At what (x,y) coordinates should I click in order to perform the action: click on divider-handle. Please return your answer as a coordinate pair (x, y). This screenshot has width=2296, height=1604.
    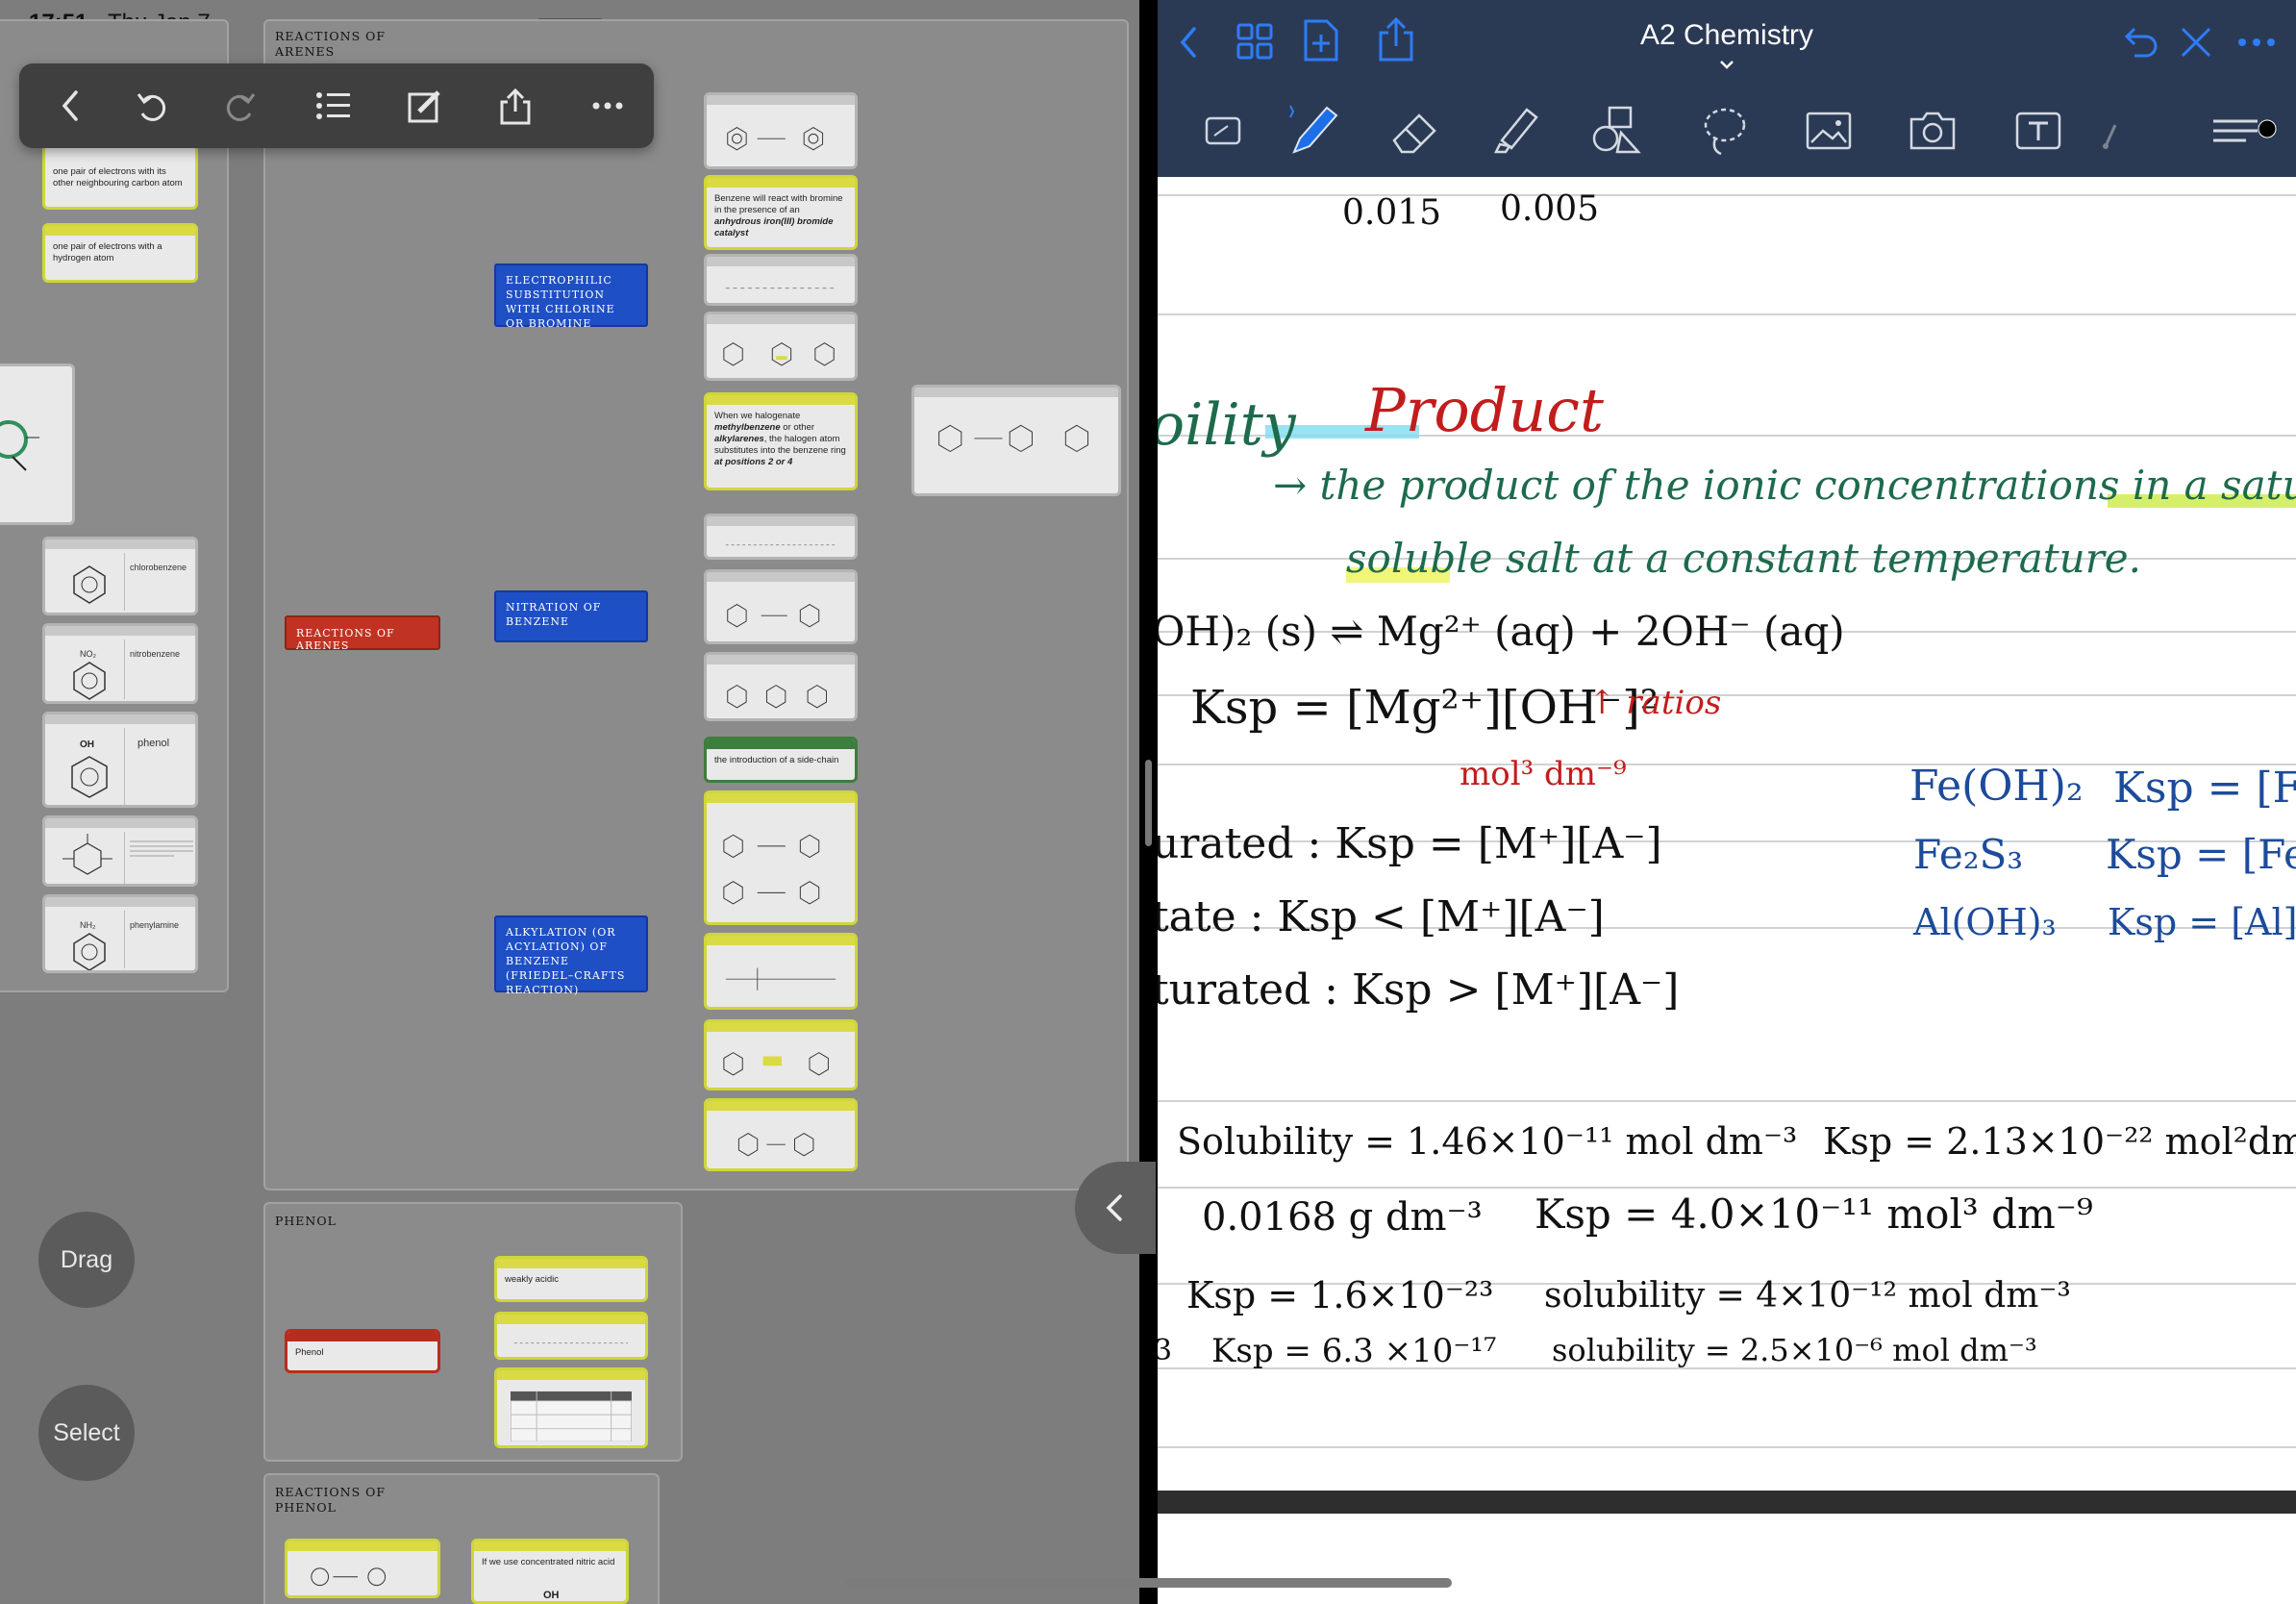
    Looking at the image, I should click on (1148, 803).